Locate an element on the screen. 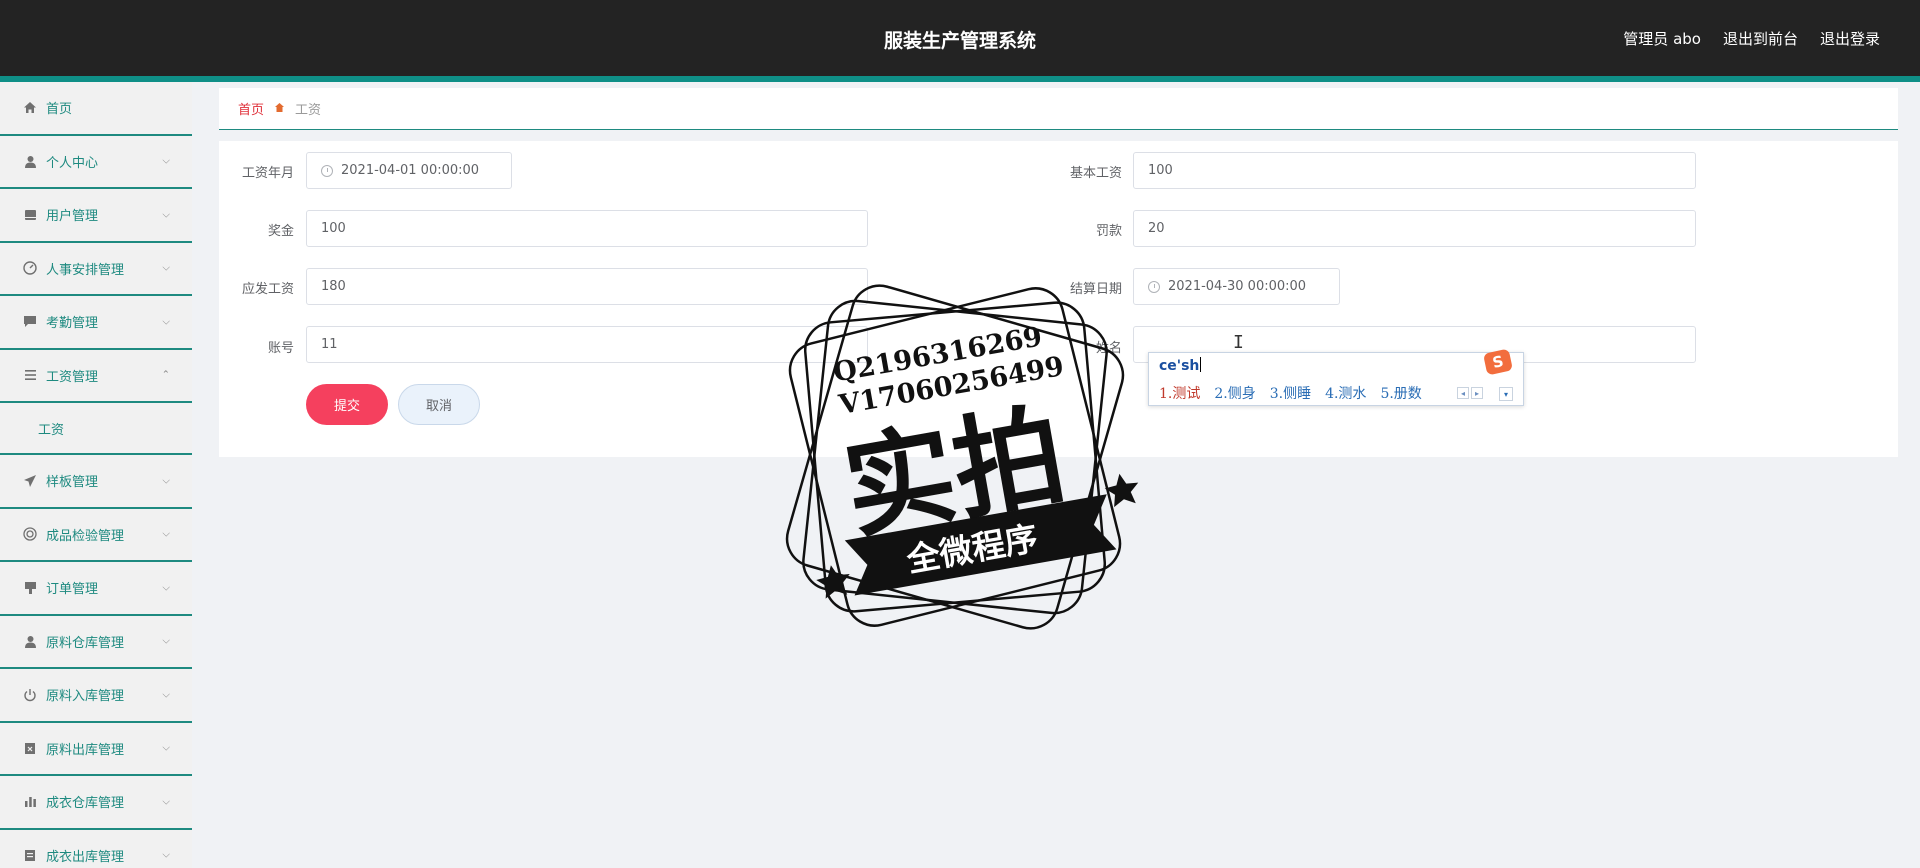  sidebar-item-raw-warehouse: 原料仓库管理 ⌵ is located at coordinates (96, 642).